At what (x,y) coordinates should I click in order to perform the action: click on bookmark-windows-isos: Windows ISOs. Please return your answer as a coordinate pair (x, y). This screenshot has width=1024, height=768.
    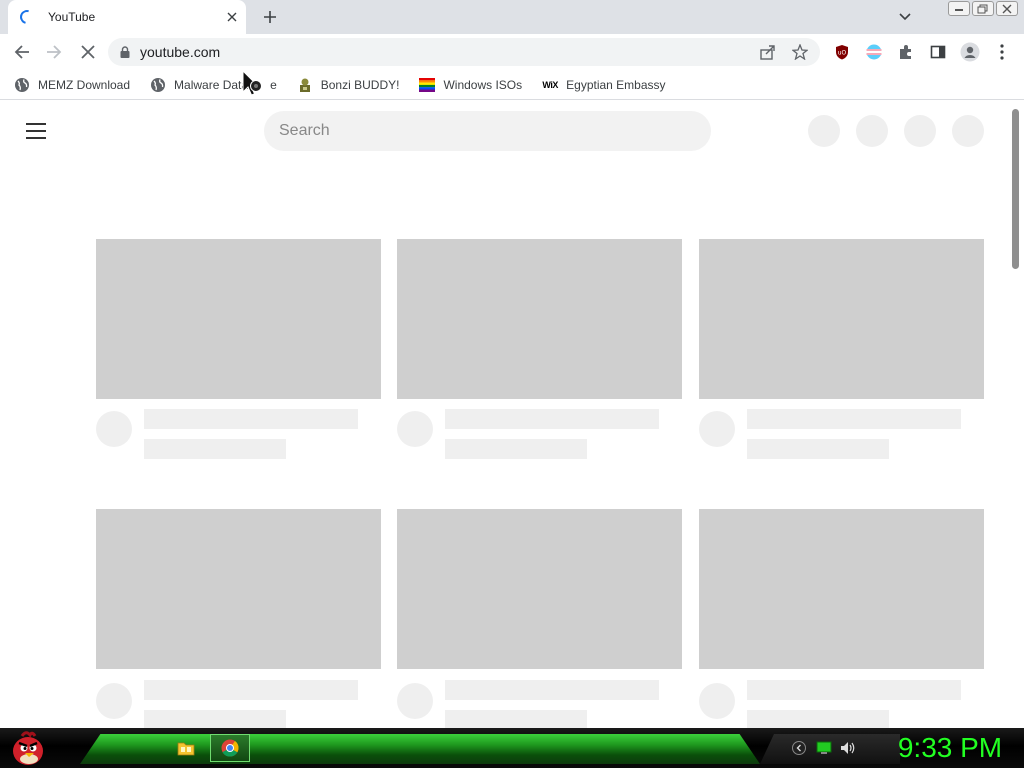
    Looking at the image, I should click on (470, 85).